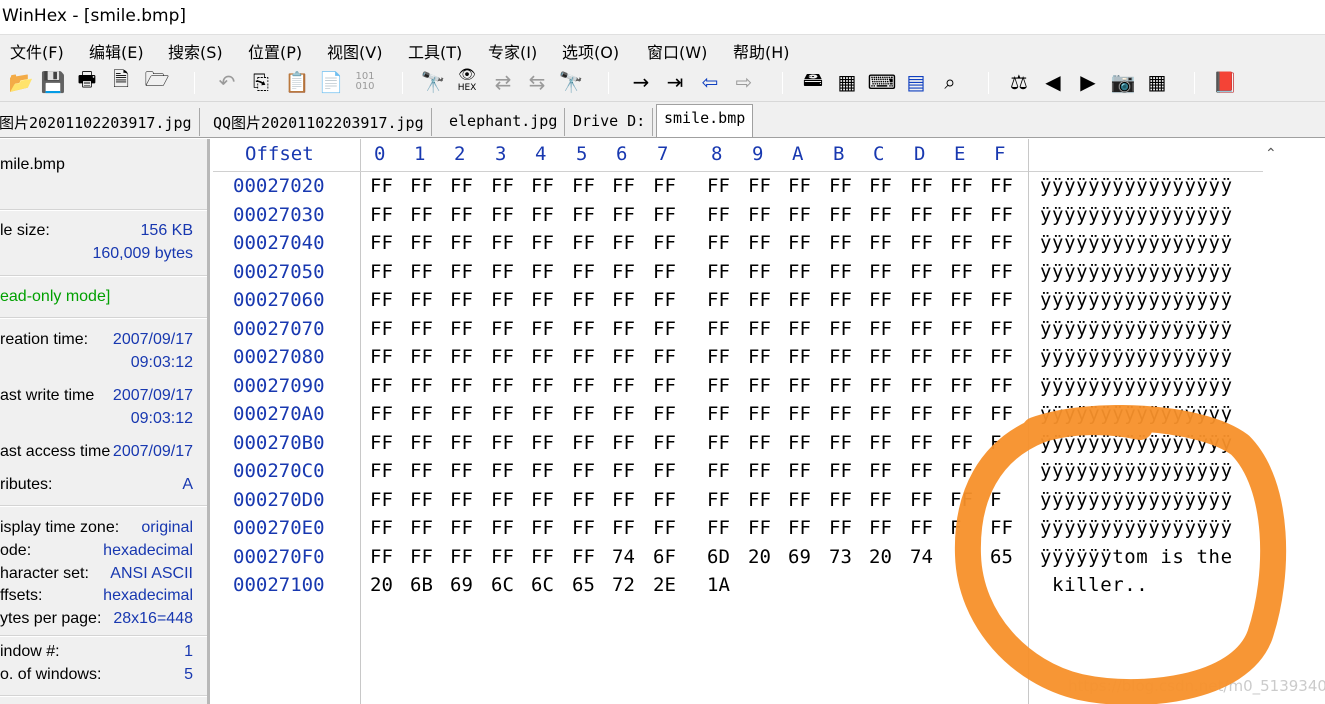  What do you see at coordinates (261, 82) in the screenshot?
I see `copy-icon: ⎘` at bounding box center [261, 82].